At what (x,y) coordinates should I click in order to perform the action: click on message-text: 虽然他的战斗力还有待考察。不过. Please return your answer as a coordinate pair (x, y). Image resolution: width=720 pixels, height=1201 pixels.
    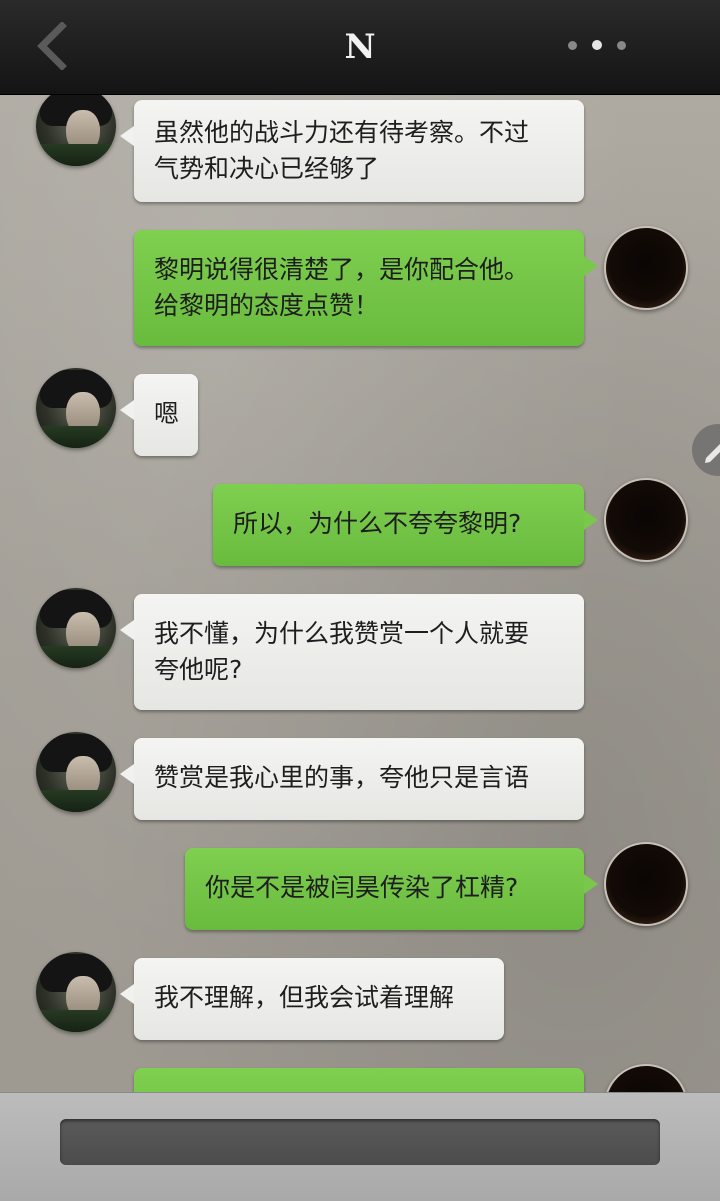
    Looking at the image, I should click on (342, 132).